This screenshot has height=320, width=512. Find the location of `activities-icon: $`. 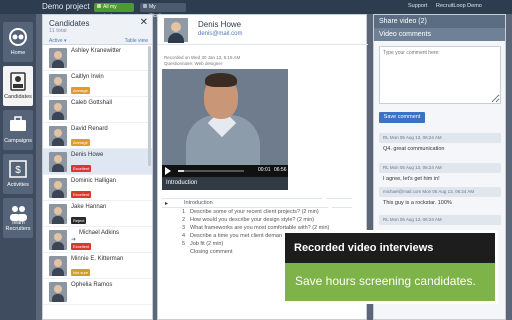

activities-icon: $ is located at coordinates (18, 169).